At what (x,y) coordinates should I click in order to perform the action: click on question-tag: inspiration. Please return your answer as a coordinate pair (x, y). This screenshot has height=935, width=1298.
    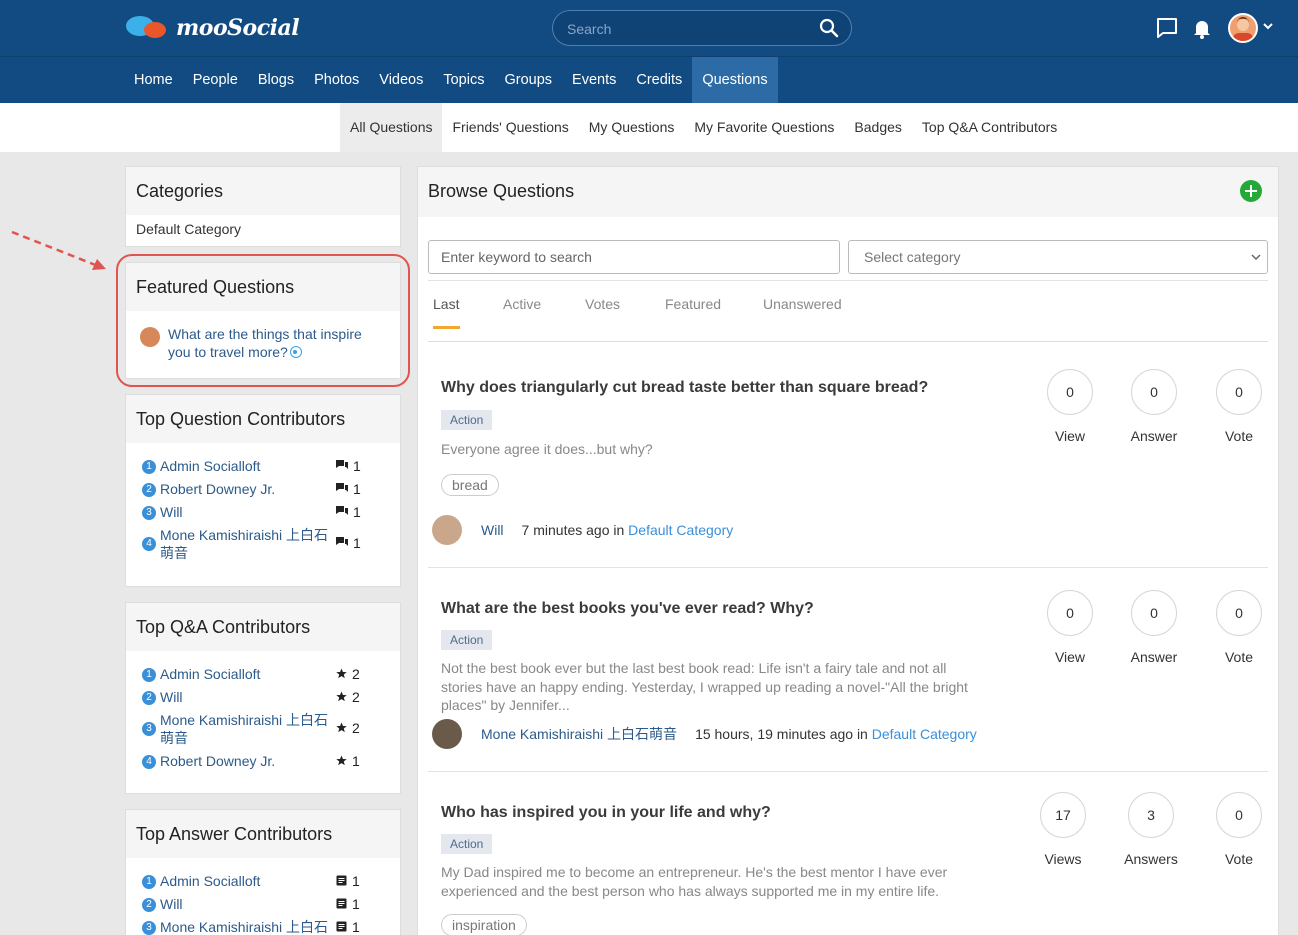
    Looking at the image, I should click on (484, 924).